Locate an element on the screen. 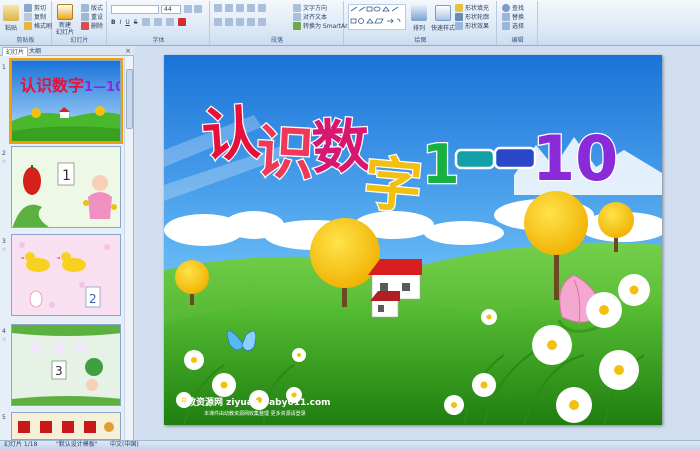 The image size is (700, 449). delete-icon is located at coordinates (85, 25).